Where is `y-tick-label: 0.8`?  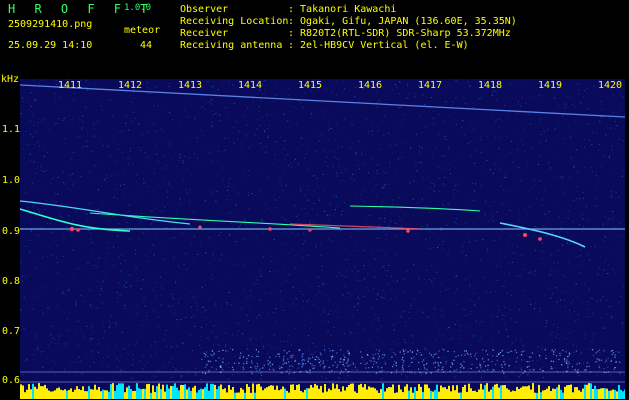 y-tick-label: 0.8 is located at coordinates (11, 281).